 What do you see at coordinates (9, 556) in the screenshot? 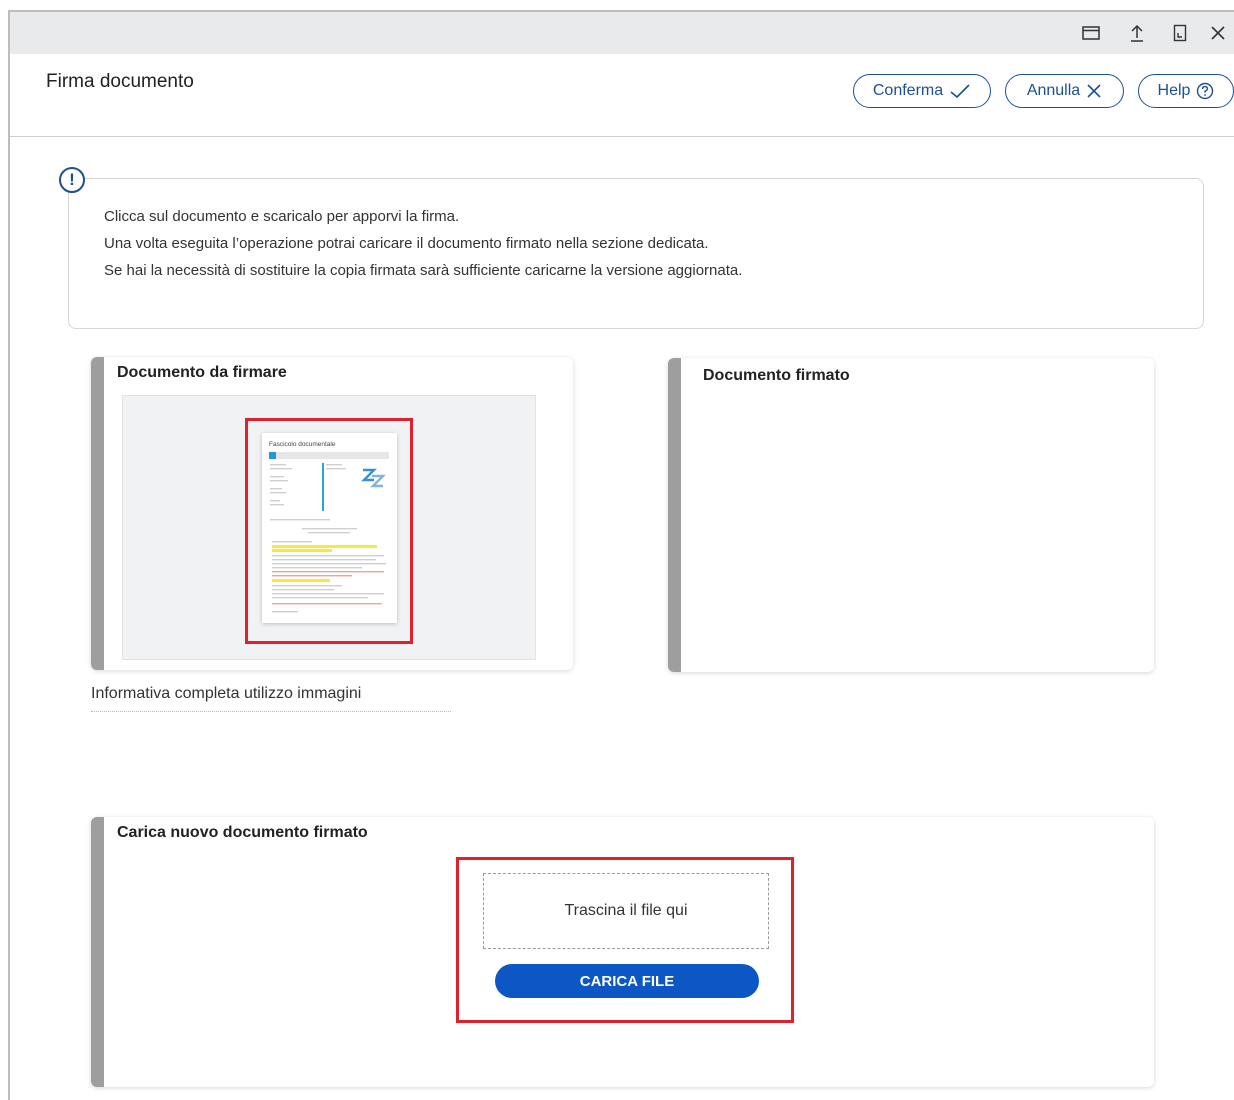
I see `window-frame-left` at bounding box center [9, 556].